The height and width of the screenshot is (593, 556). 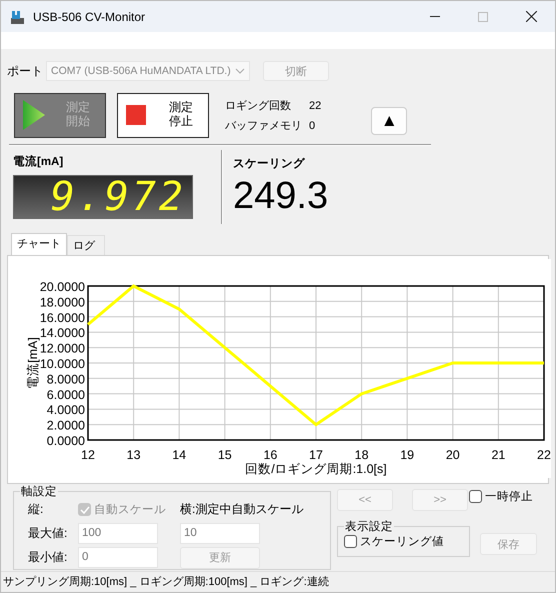 I want to click on y-axis-title: 電流[mA], so click(x=33, y=363).